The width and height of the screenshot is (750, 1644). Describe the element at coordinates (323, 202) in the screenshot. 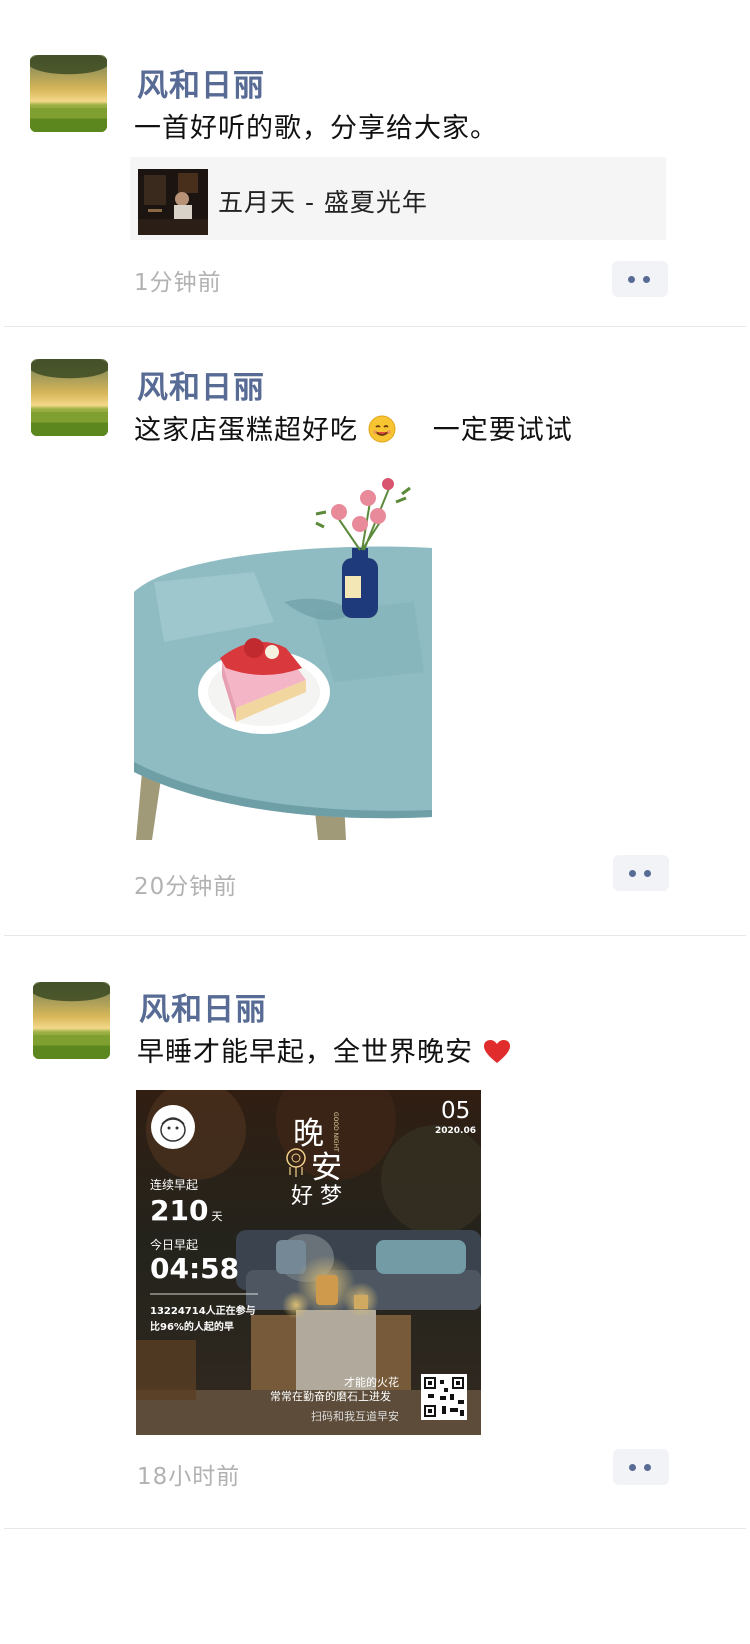

I see `music-title: 五月天 - 盛夏光年` at that location.